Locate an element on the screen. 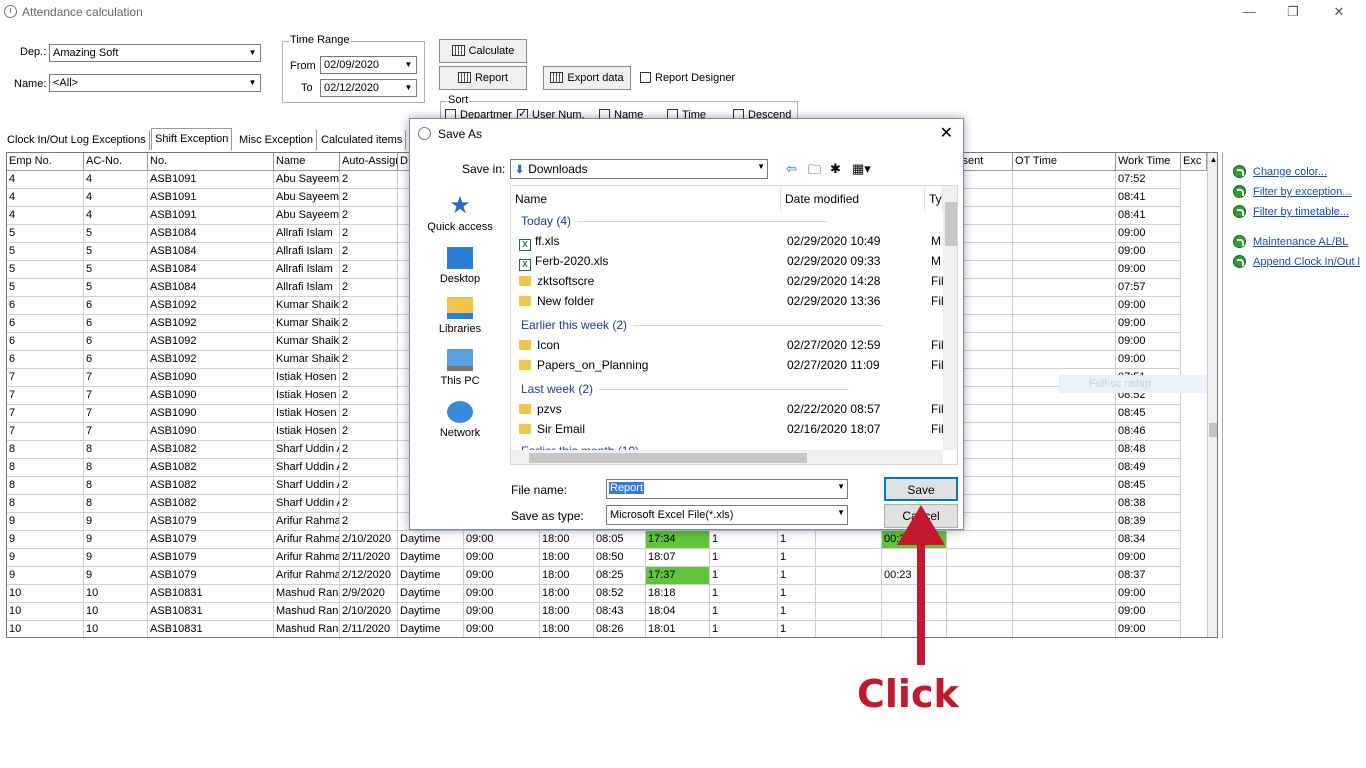 This screenshot has height=768, width=1366. file-item: Sir Email 02/16/2020 18:07 Fil is located at coordinates (727, 430).